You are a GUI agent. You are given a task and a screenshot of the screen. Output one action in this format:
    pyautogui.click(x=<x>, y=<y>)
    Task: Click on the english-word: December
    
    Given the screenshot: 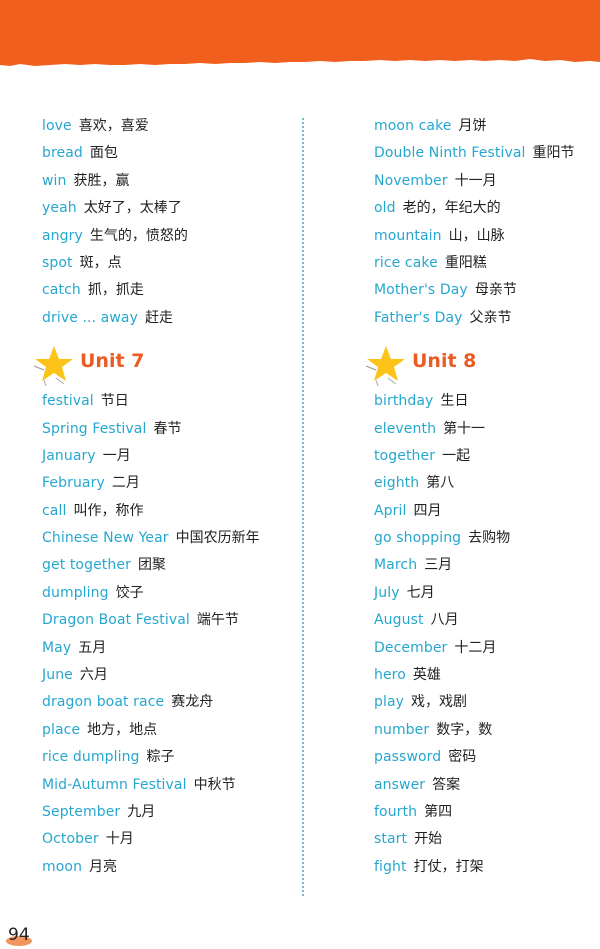 What is the action you would take?
    pyautogui.click(x=411, y=647)
    